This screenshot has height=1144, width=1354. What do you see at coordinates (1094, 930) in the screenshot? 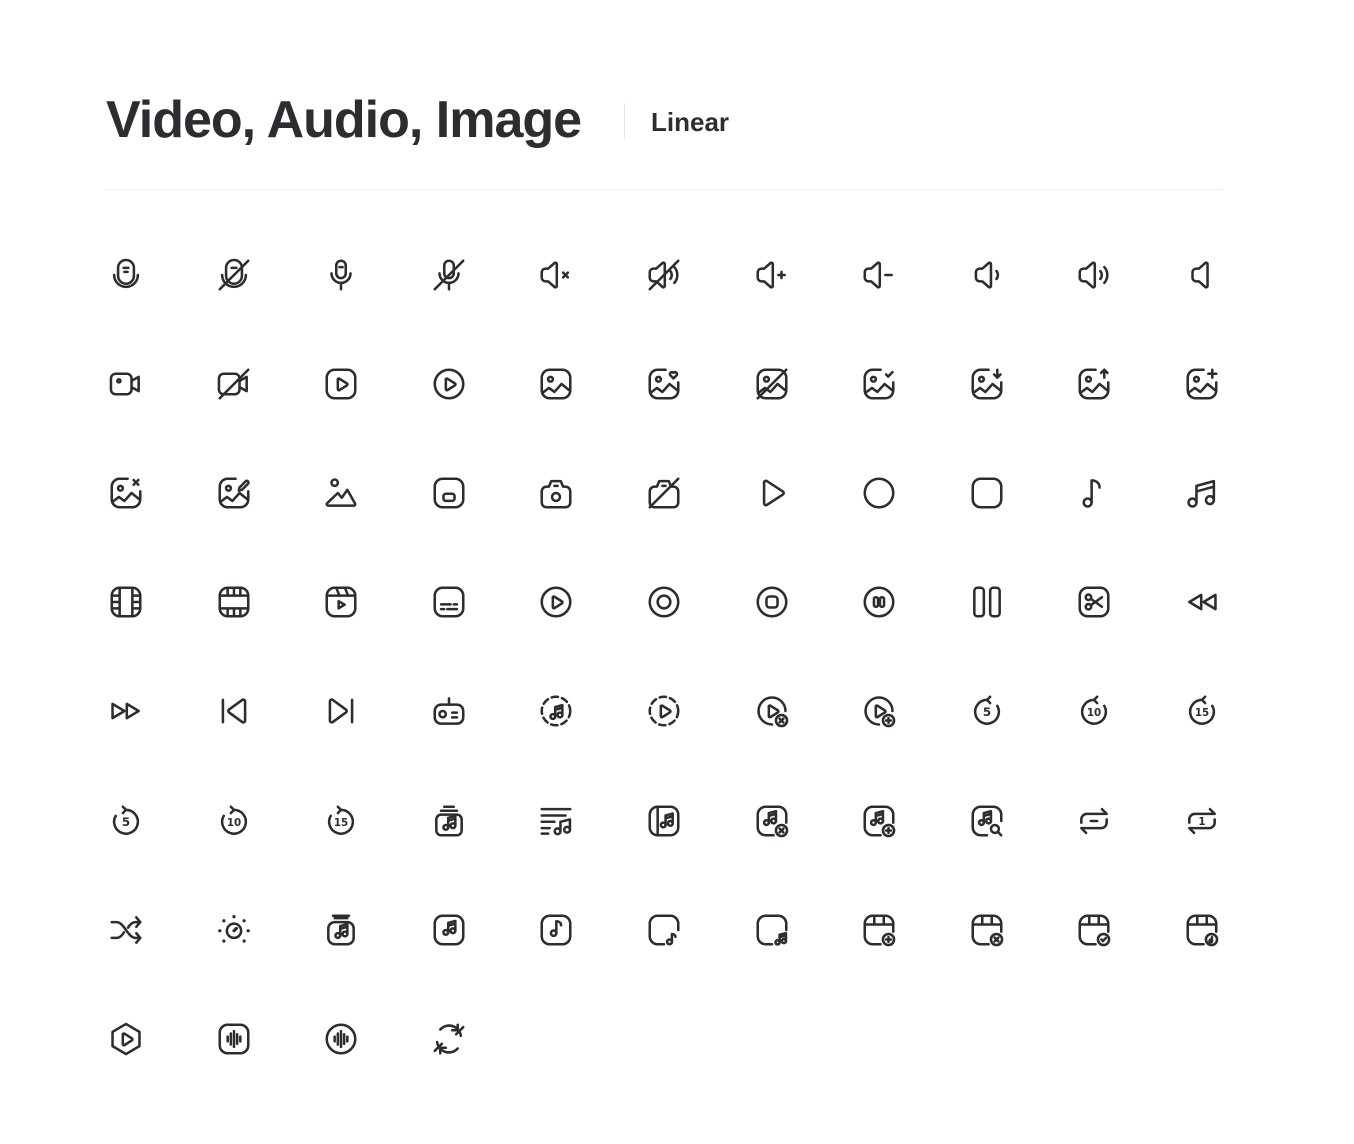
I see `calendar-check-icon` at bounding box center [1094, 930].